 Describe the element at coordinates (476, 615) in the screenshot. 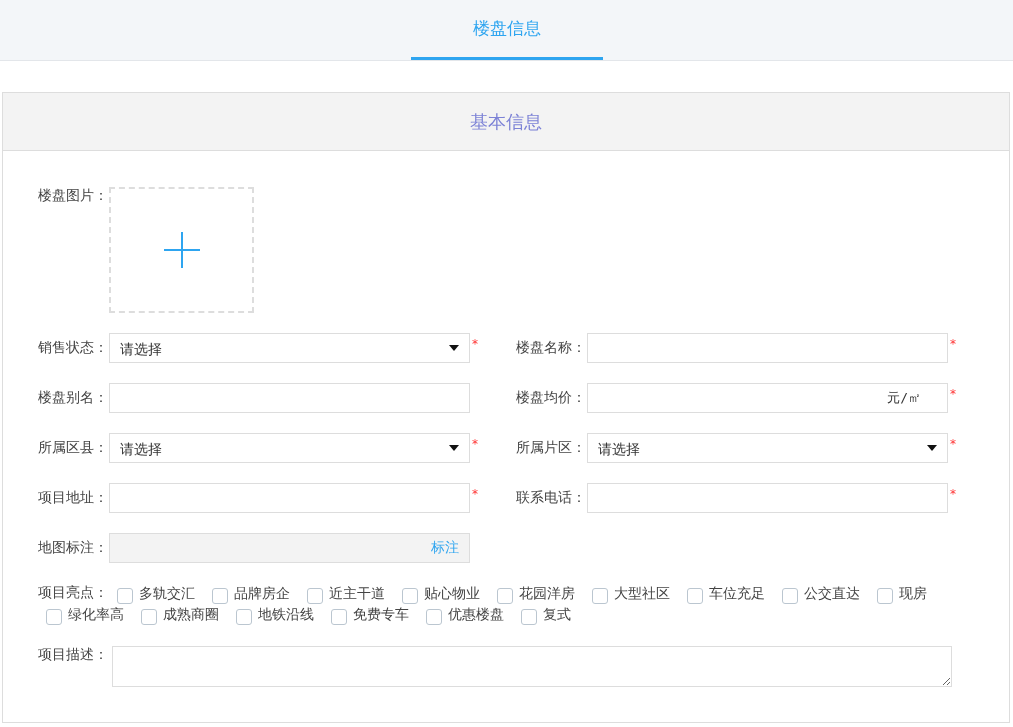

I see `checkbox-label: 优惠楼盘` at that location.